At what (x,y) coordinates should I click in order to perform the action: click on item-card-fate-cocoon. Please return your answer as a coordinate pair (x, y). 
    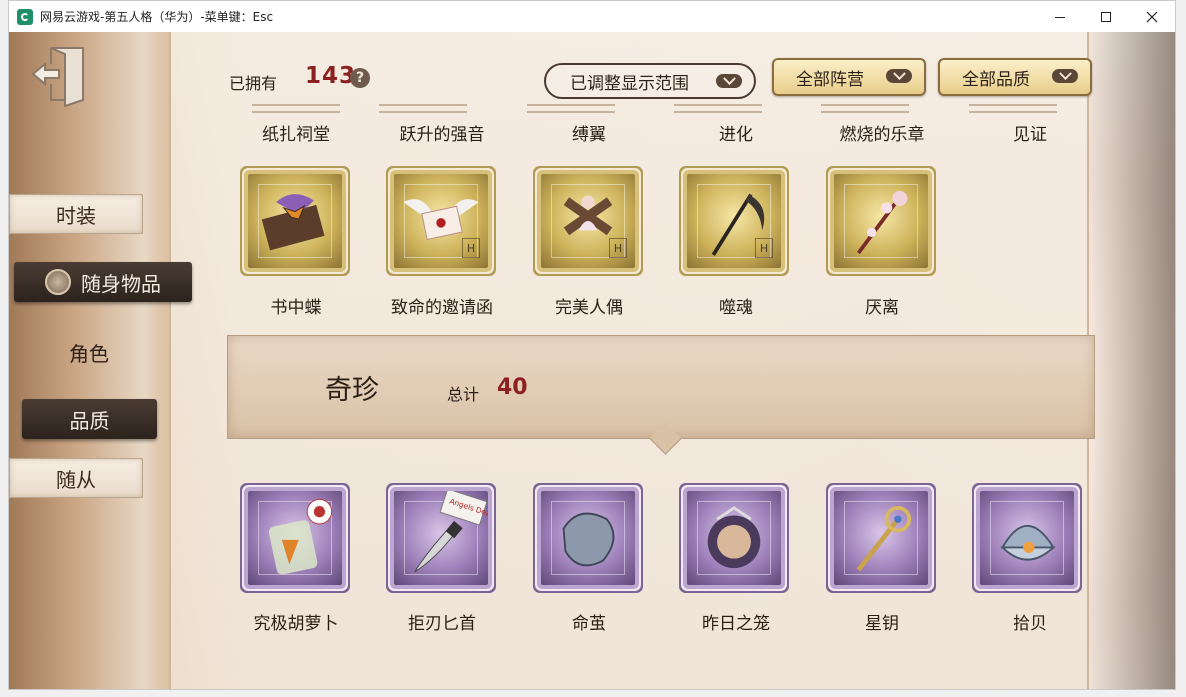
    Looking at the image, I should click on (588, 538).